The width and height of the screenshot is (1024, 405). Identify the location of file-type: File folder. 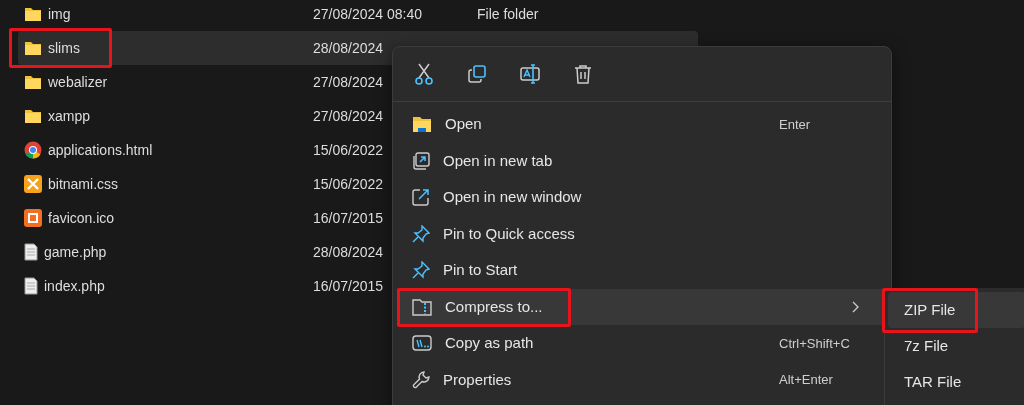
(508, 13).